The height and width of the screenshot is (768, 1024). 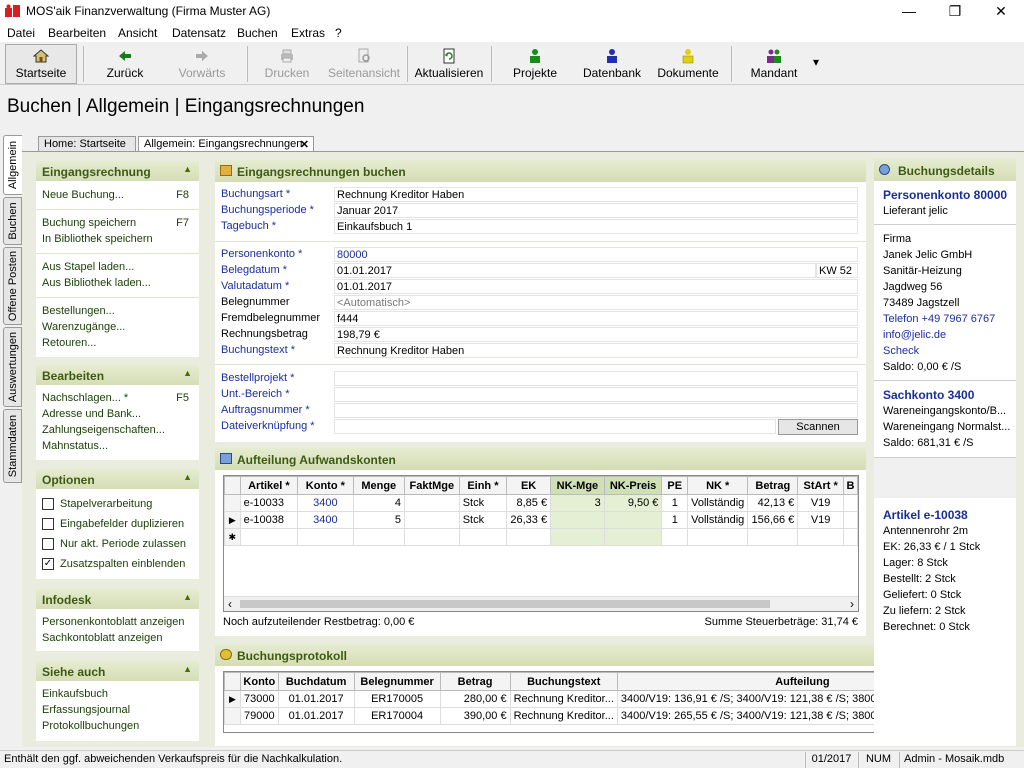 What do you see at coordinates (12, 446) in the screenshot?
I see `vtab-stammdaten: Stammdaten` at bounding box center [12, 446].